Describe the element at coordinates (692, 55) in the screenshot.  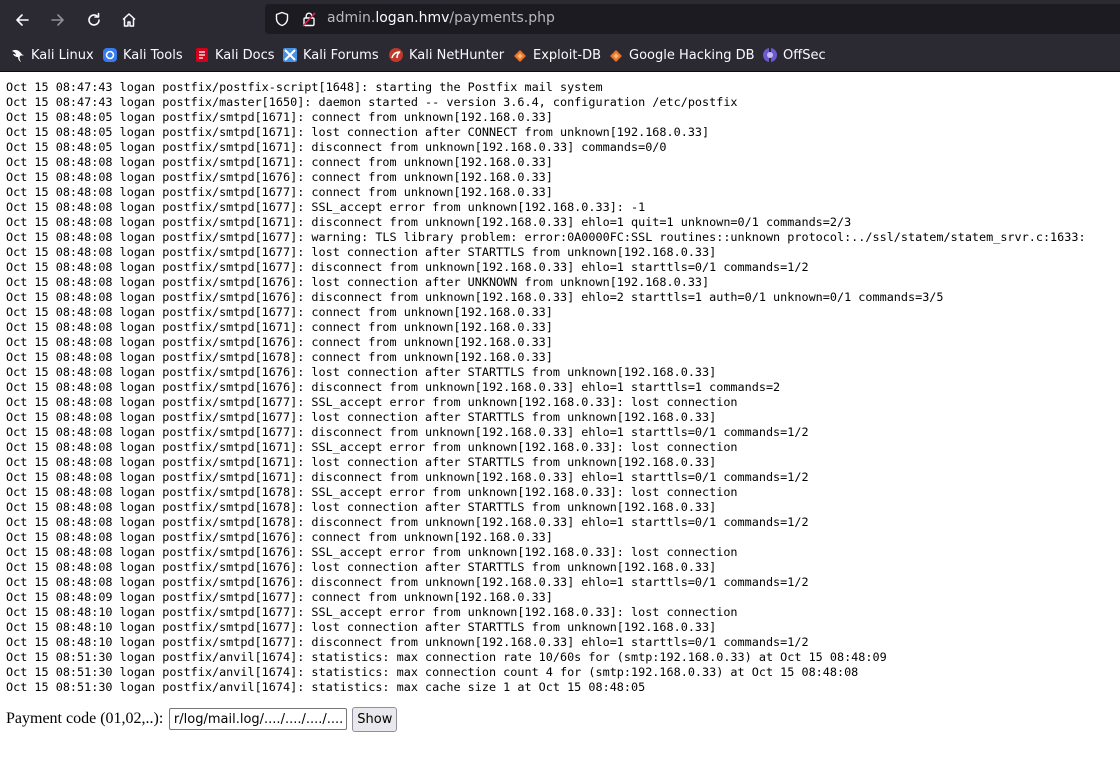
I see `bookmark-label: Google Hacking DB` at that location.